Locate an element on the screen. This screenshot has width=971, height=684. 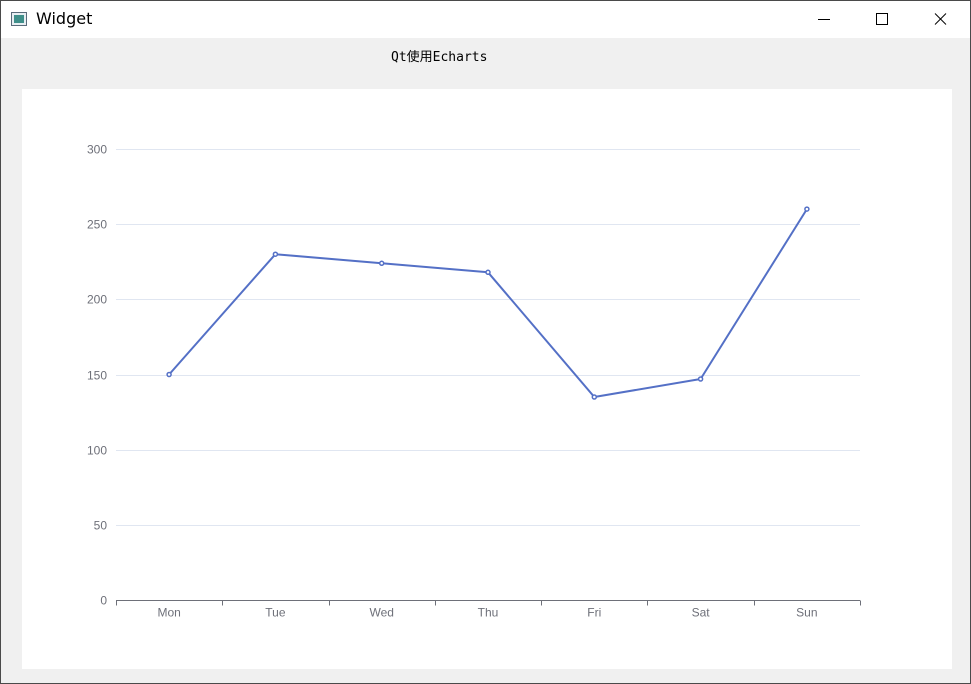
window-title: Widget is located at coordinates (64, 18).